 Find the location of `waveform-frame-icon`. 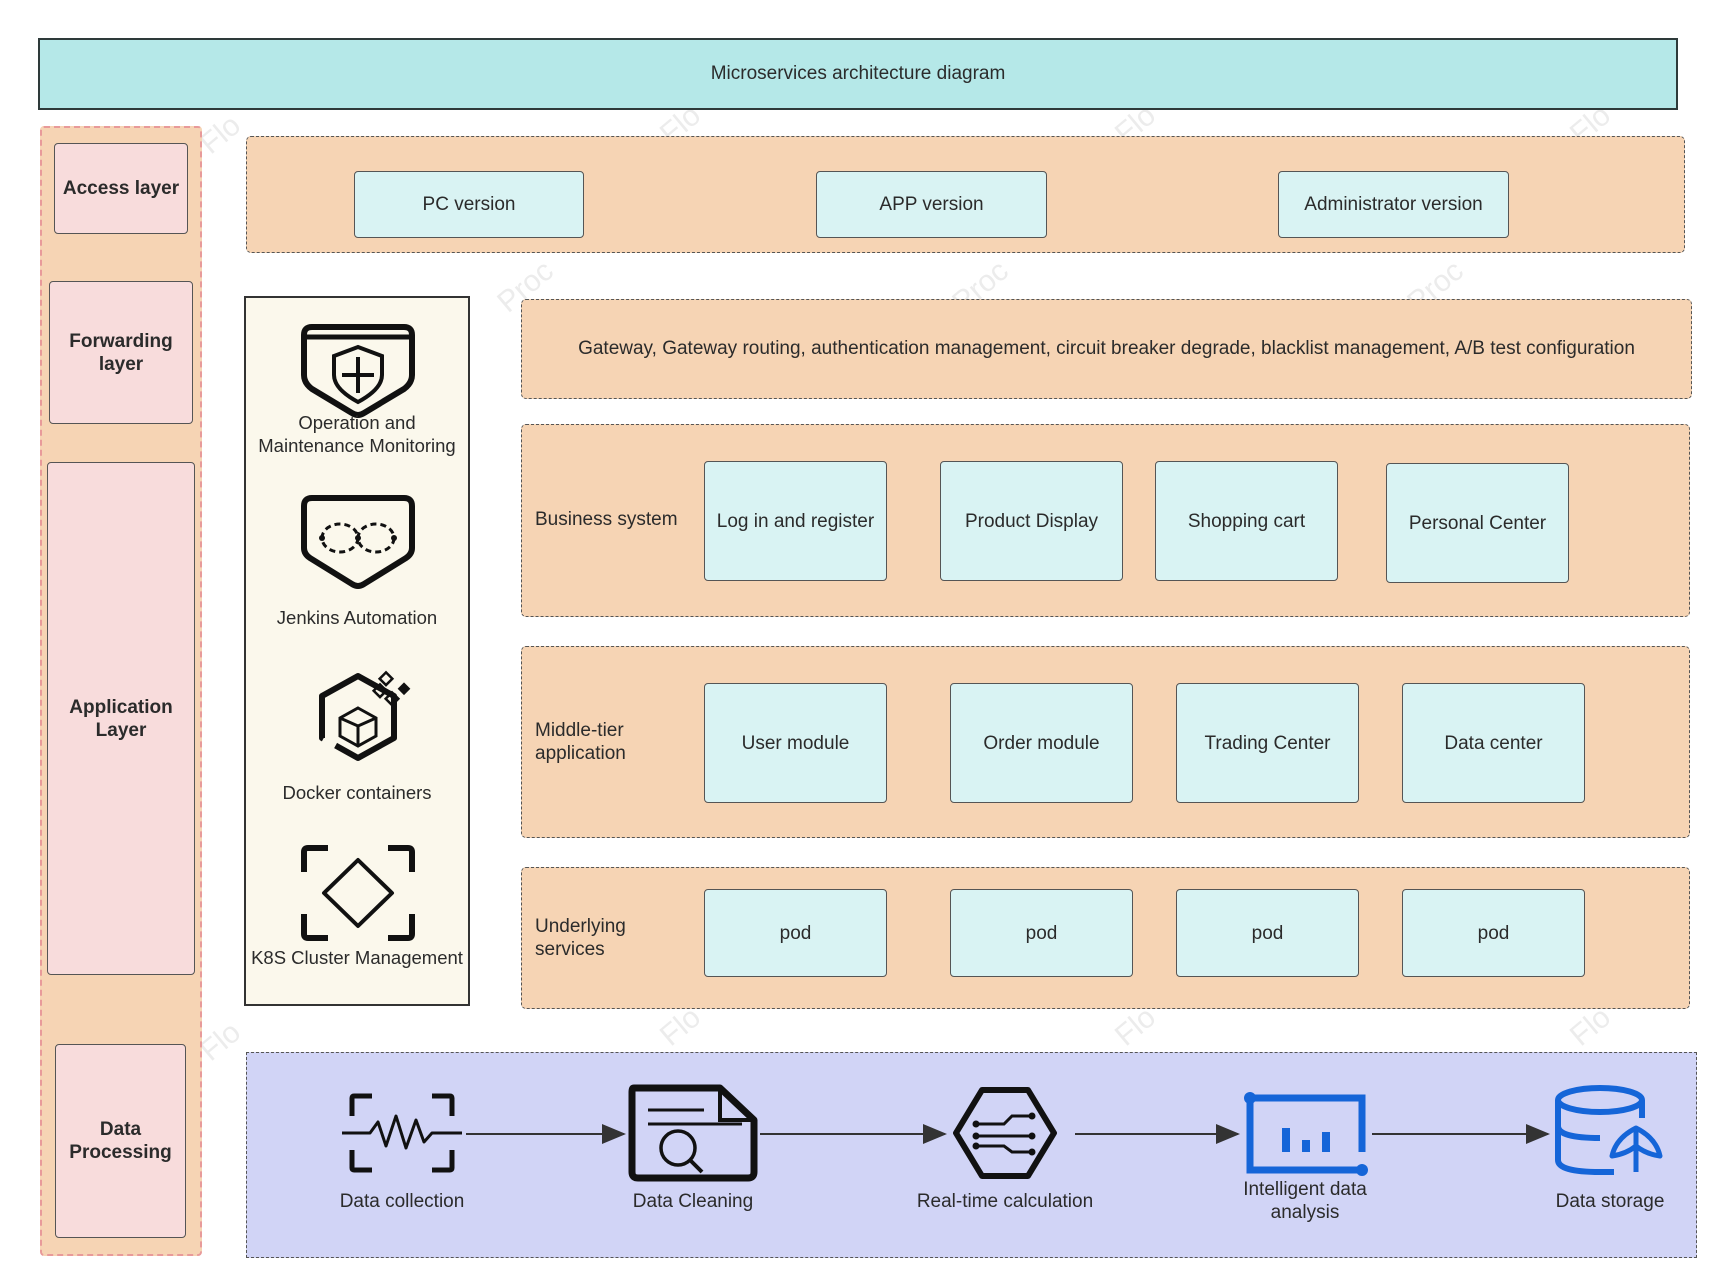

waveform-frame-icon is located at coordinates (402, 1133).